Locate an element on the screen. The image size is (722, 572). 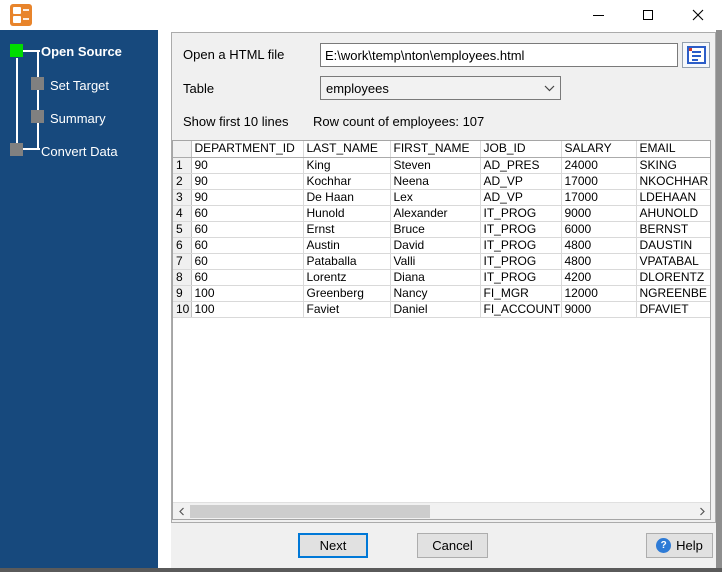
sidebar-item-set-target: Set Target is located at coordinates (80, 85).